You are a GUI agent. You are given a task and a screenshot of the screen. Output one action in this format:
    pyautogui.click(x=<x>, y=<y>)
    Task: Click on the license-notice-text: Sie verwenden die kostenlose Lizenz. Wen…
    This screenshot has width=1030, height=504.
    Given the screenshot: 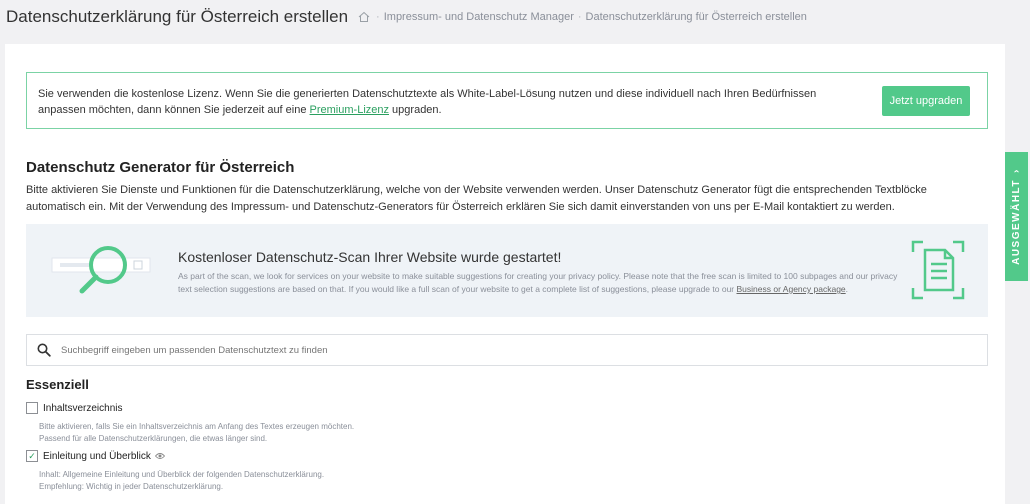 What is the action you would take?
    pyautogui.click(x=438, y=102)
    